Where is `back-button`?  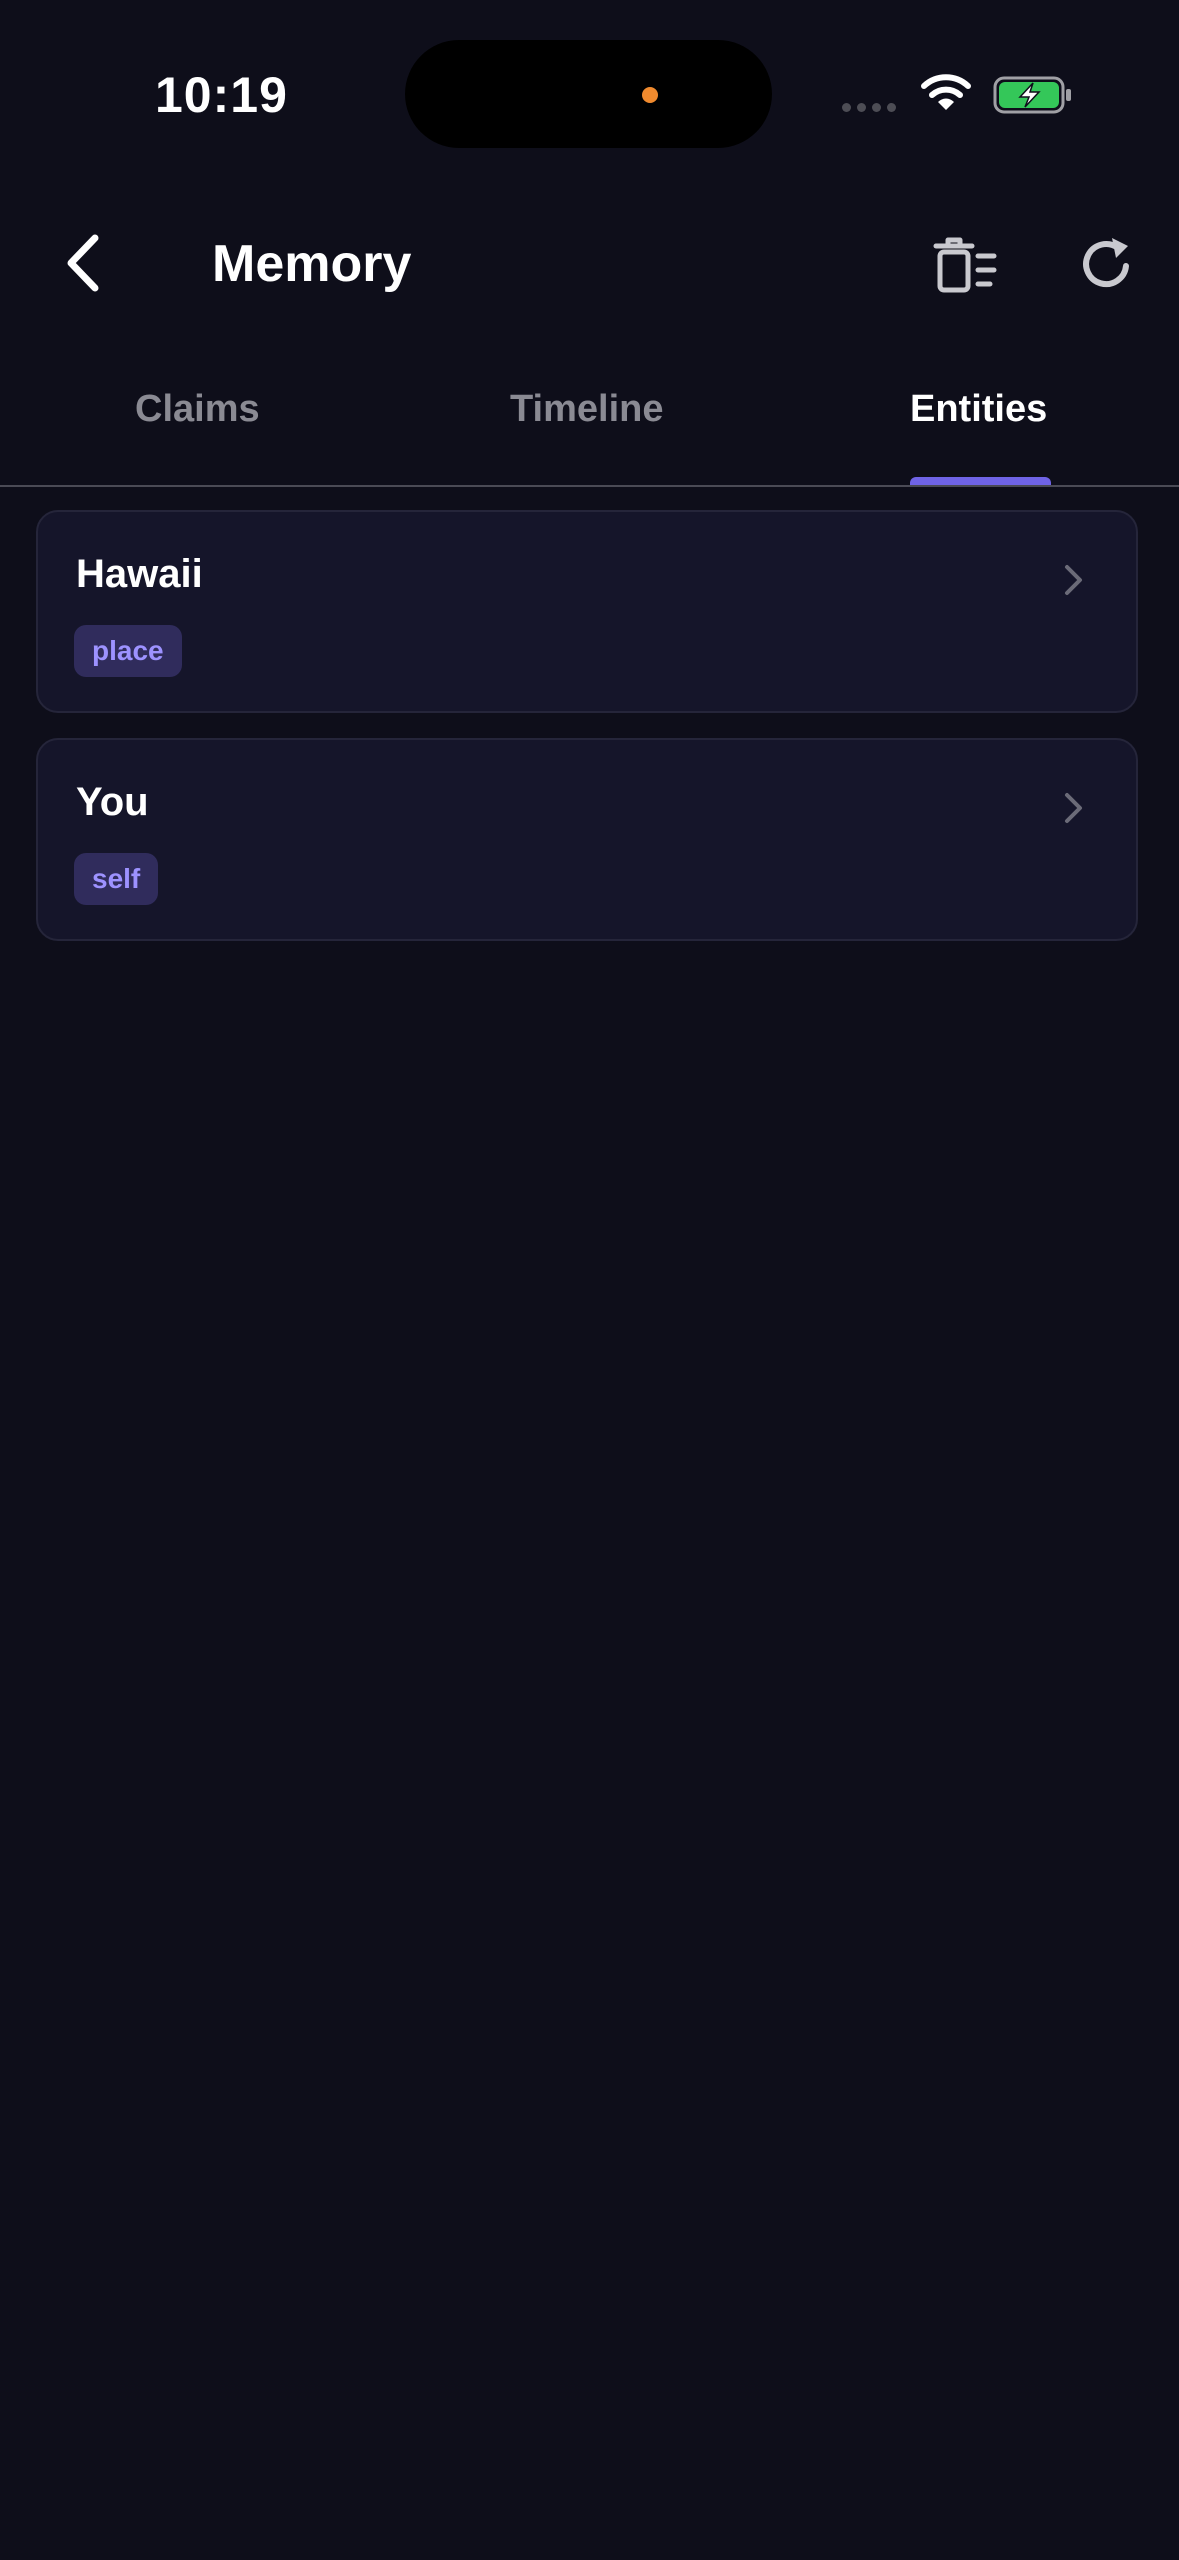
back-button is located at coordinates (85, 263).